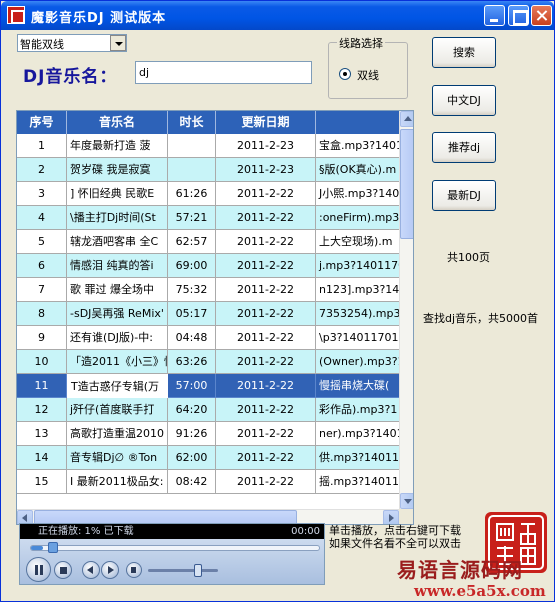 The width and height of the screenshot is (555, 602). I want to click on dj-name-input: dj, so click(223, 72).